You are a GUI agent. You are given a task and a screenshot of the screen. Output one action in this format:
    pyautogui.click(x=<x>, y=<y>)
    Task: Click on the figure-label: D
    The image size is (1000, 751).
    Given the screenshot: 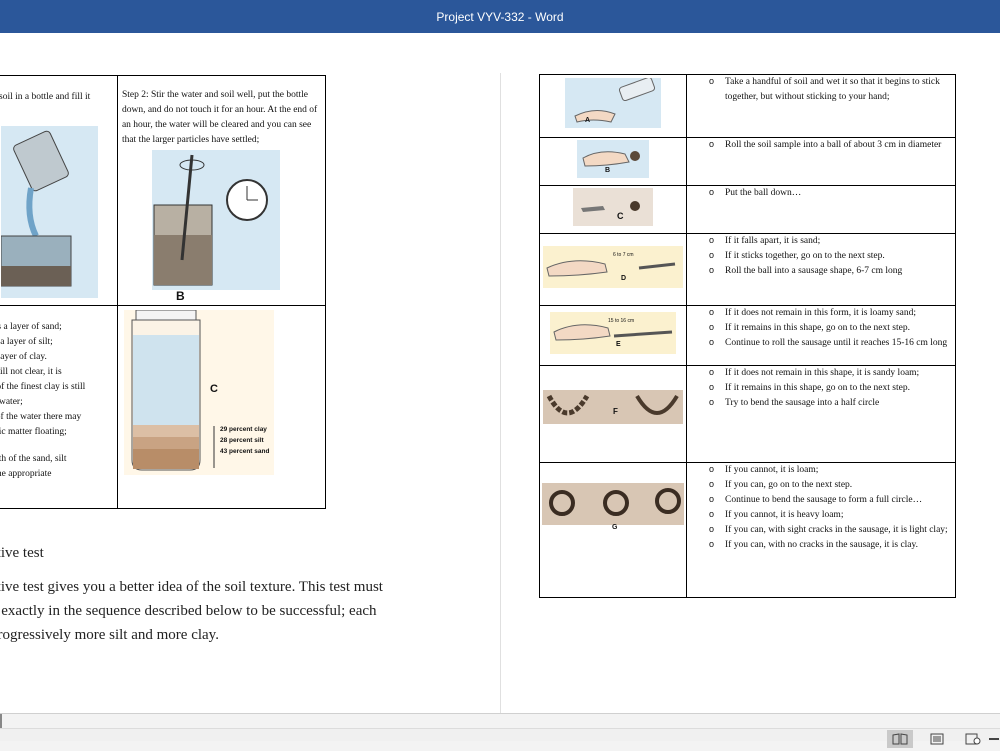 What is the action you would take?
    pyautogui.click(x=624, y=278)
    